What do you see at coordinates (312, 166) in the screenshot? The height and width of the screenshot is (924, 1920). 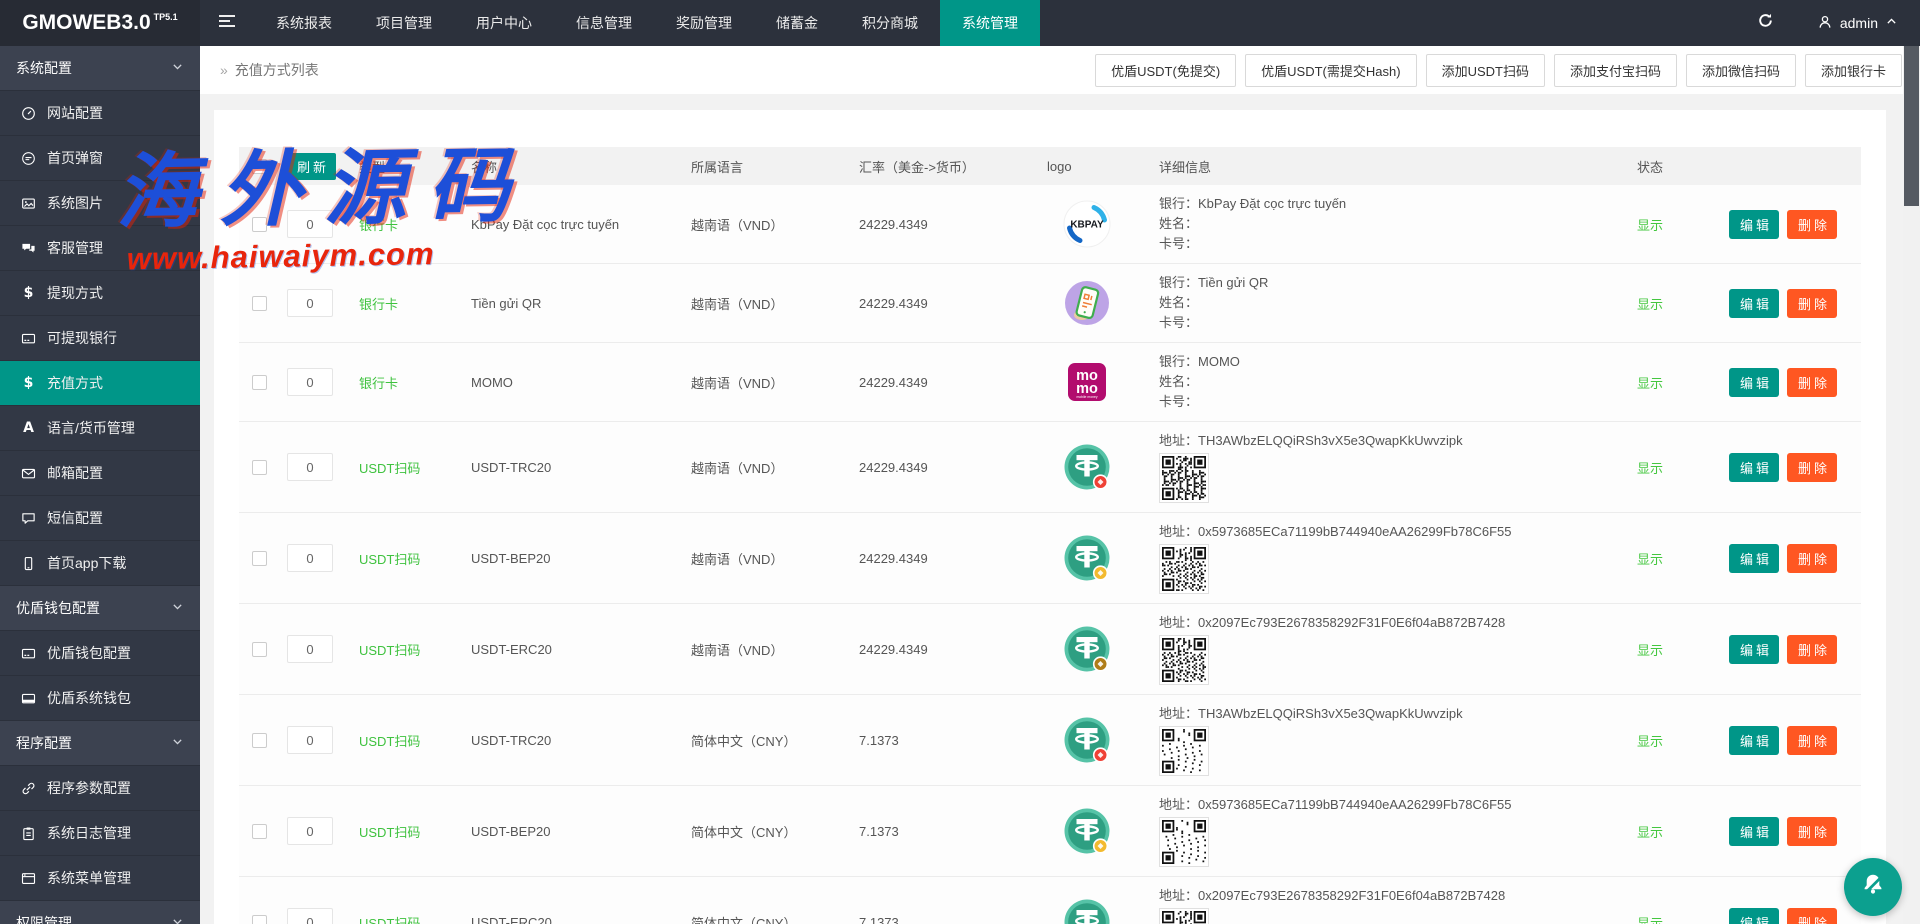 I see `refresh-table-button: 刷新` at bounding box center [312, 166].